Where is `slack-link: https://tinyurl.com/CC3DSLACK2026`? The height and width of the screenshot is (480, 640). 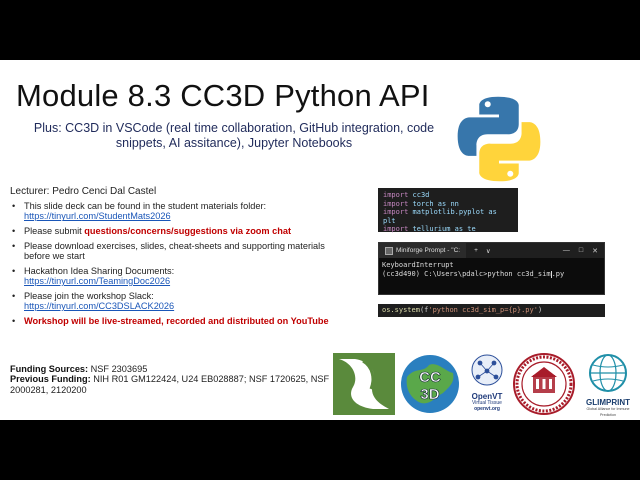 slack-link: https://tinyurl.com/CC3DSLACK2026 is located at coordinates (99, 306).